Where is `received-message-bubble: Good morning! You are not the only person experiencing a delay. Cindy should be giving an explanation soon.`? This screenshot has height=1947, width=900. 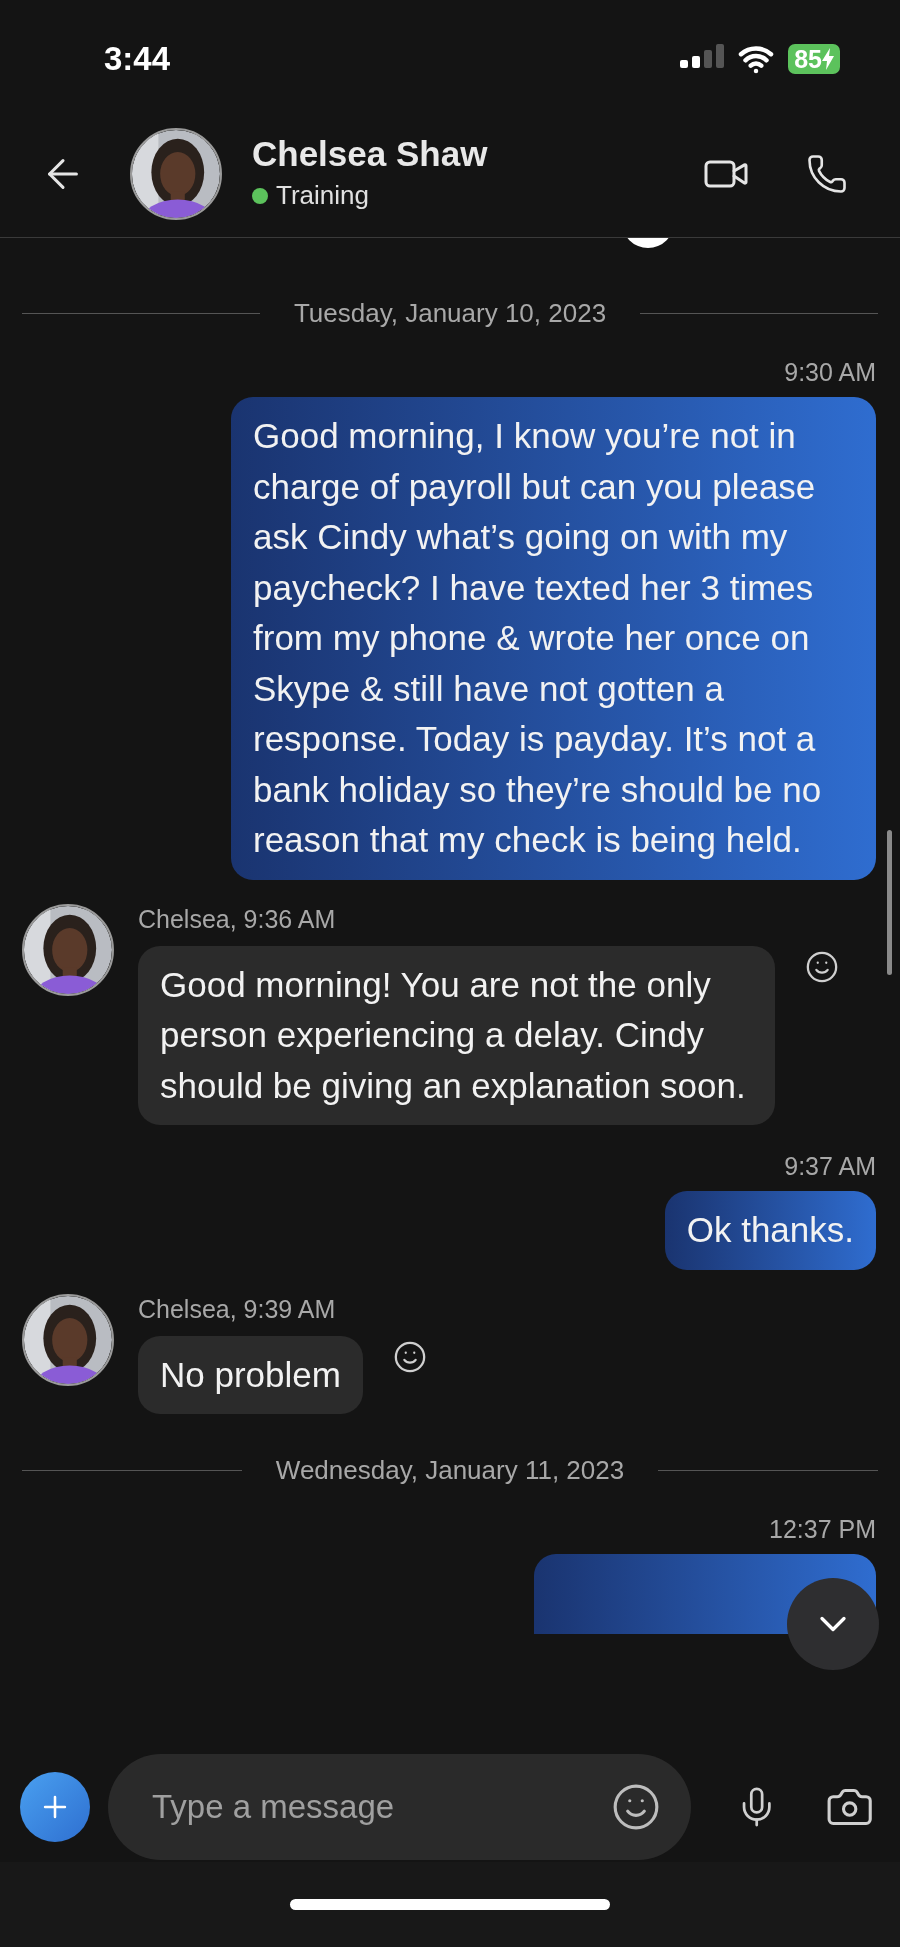
received-message-bubble: Good morning! You are not the only person experiencing a delay. Cindy should be giving an explanation soon. is located at coordinates (456, 1035).